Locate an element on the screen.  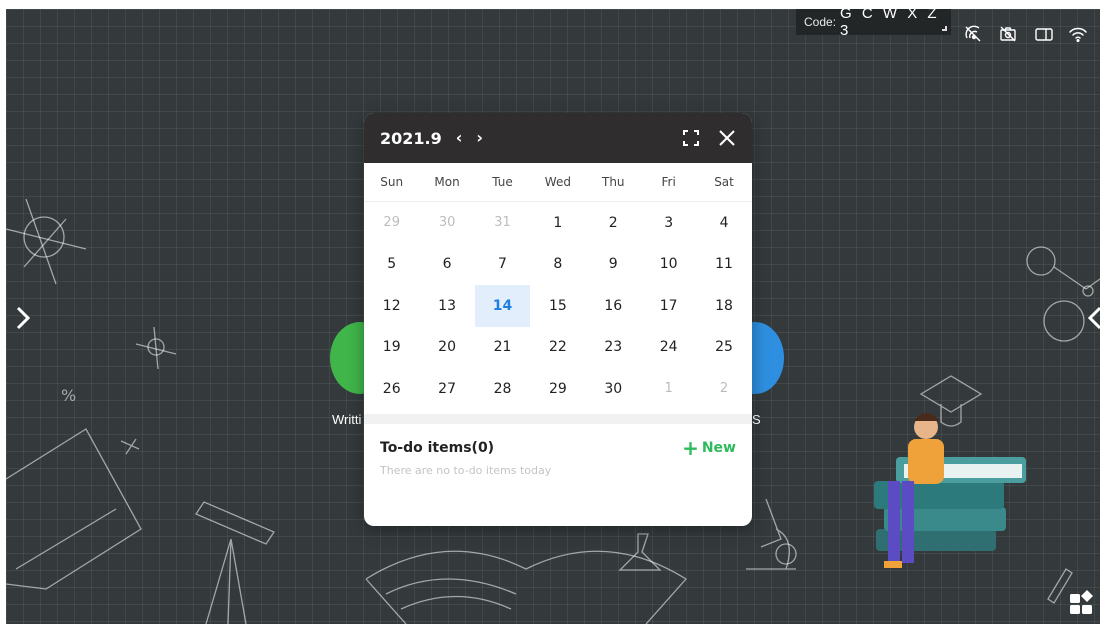
section-divider is located at coordinates (558, 418).